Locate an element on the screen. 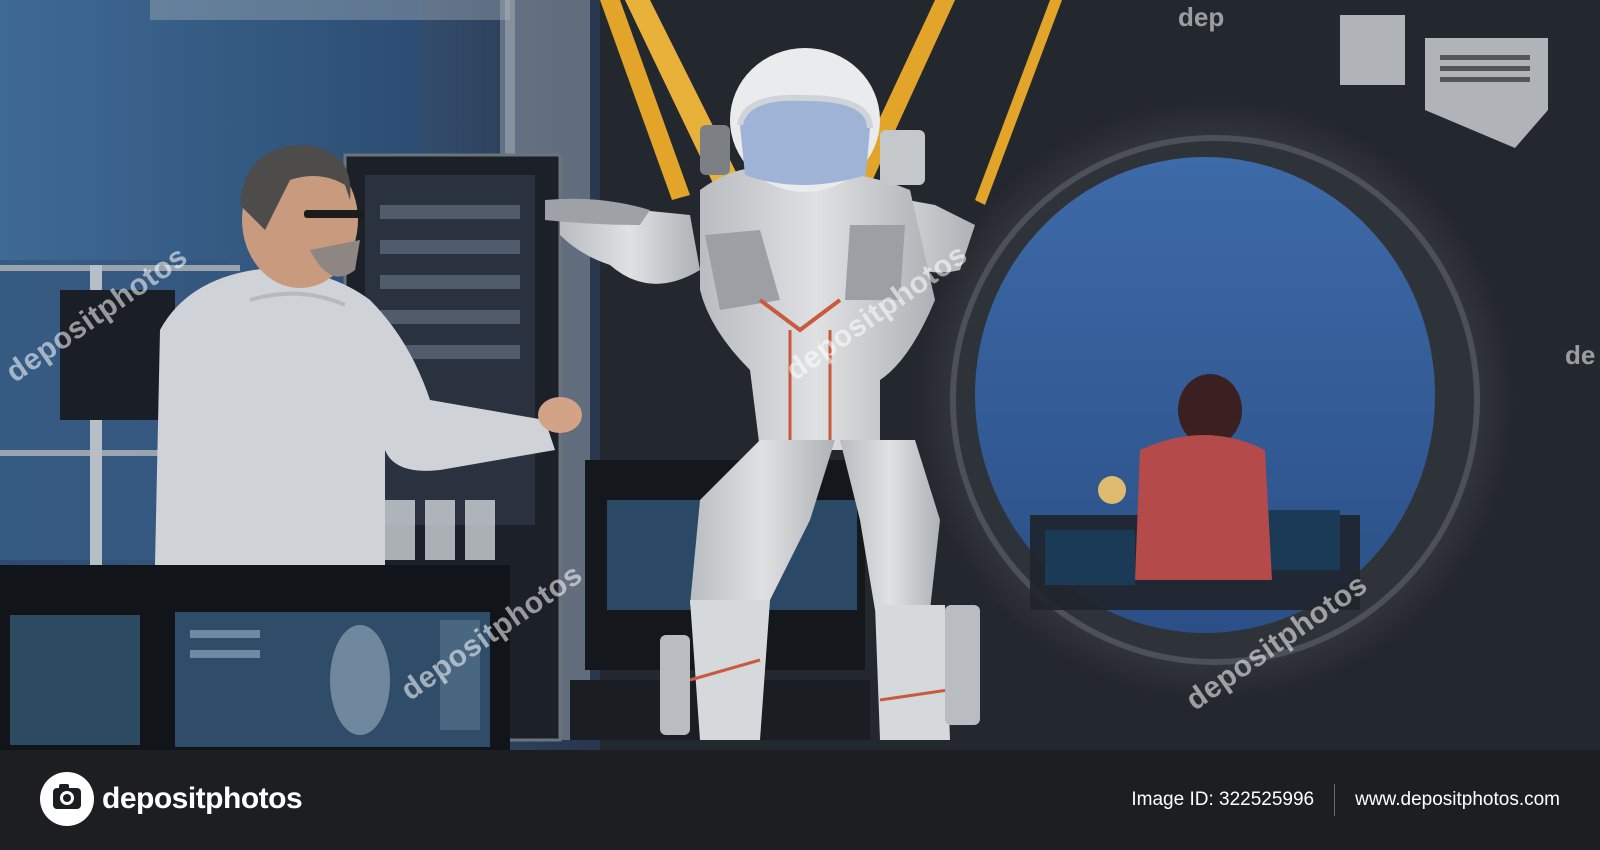  camera-icon is located at coordinates (67, 799).